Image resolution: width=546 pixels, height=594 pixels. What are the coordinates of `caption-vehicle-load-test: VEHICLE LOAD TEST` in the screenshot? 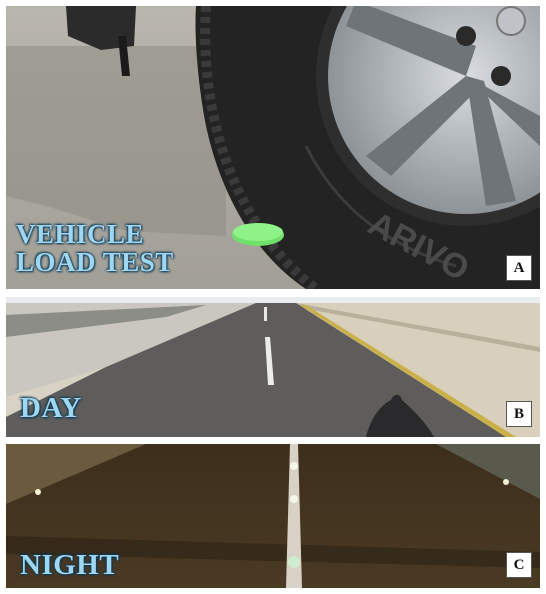 It's located at (95, 248).